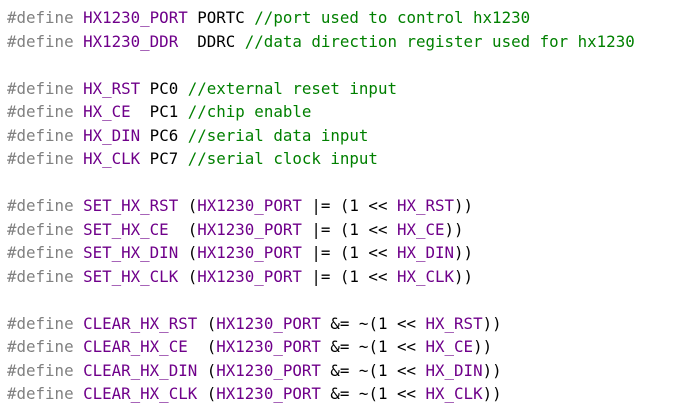 The height and width of the screenshot is (408, 683). Describe the element at coordinates (140, 323) in the screenshot. I see `macro-name: CLEAR_HX_RST` at that location.